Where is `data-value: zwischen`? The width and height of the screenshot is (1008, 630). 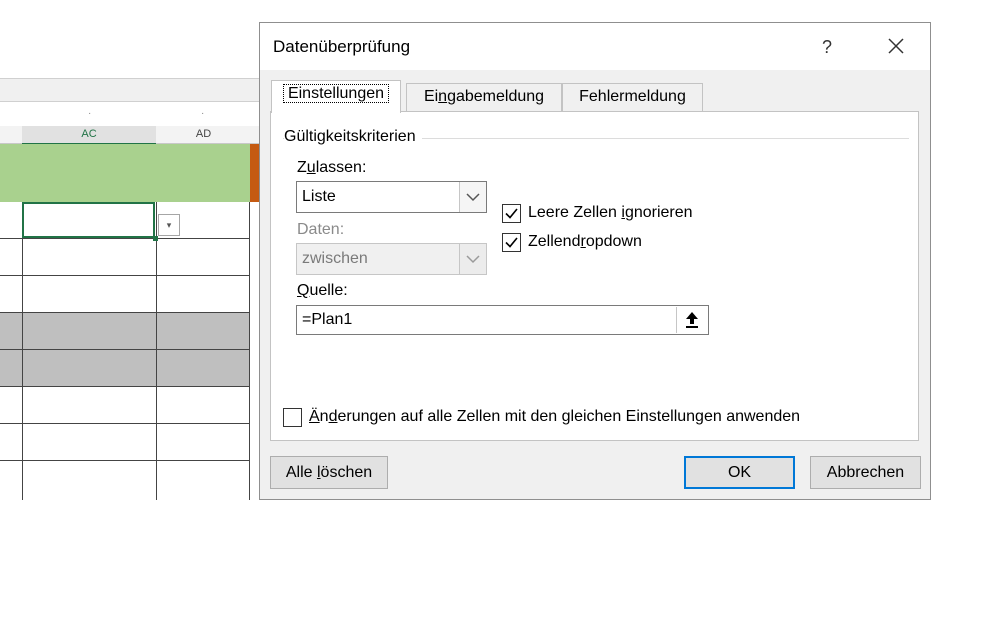 data-value: zwischen is located at coordinates (335, 258).